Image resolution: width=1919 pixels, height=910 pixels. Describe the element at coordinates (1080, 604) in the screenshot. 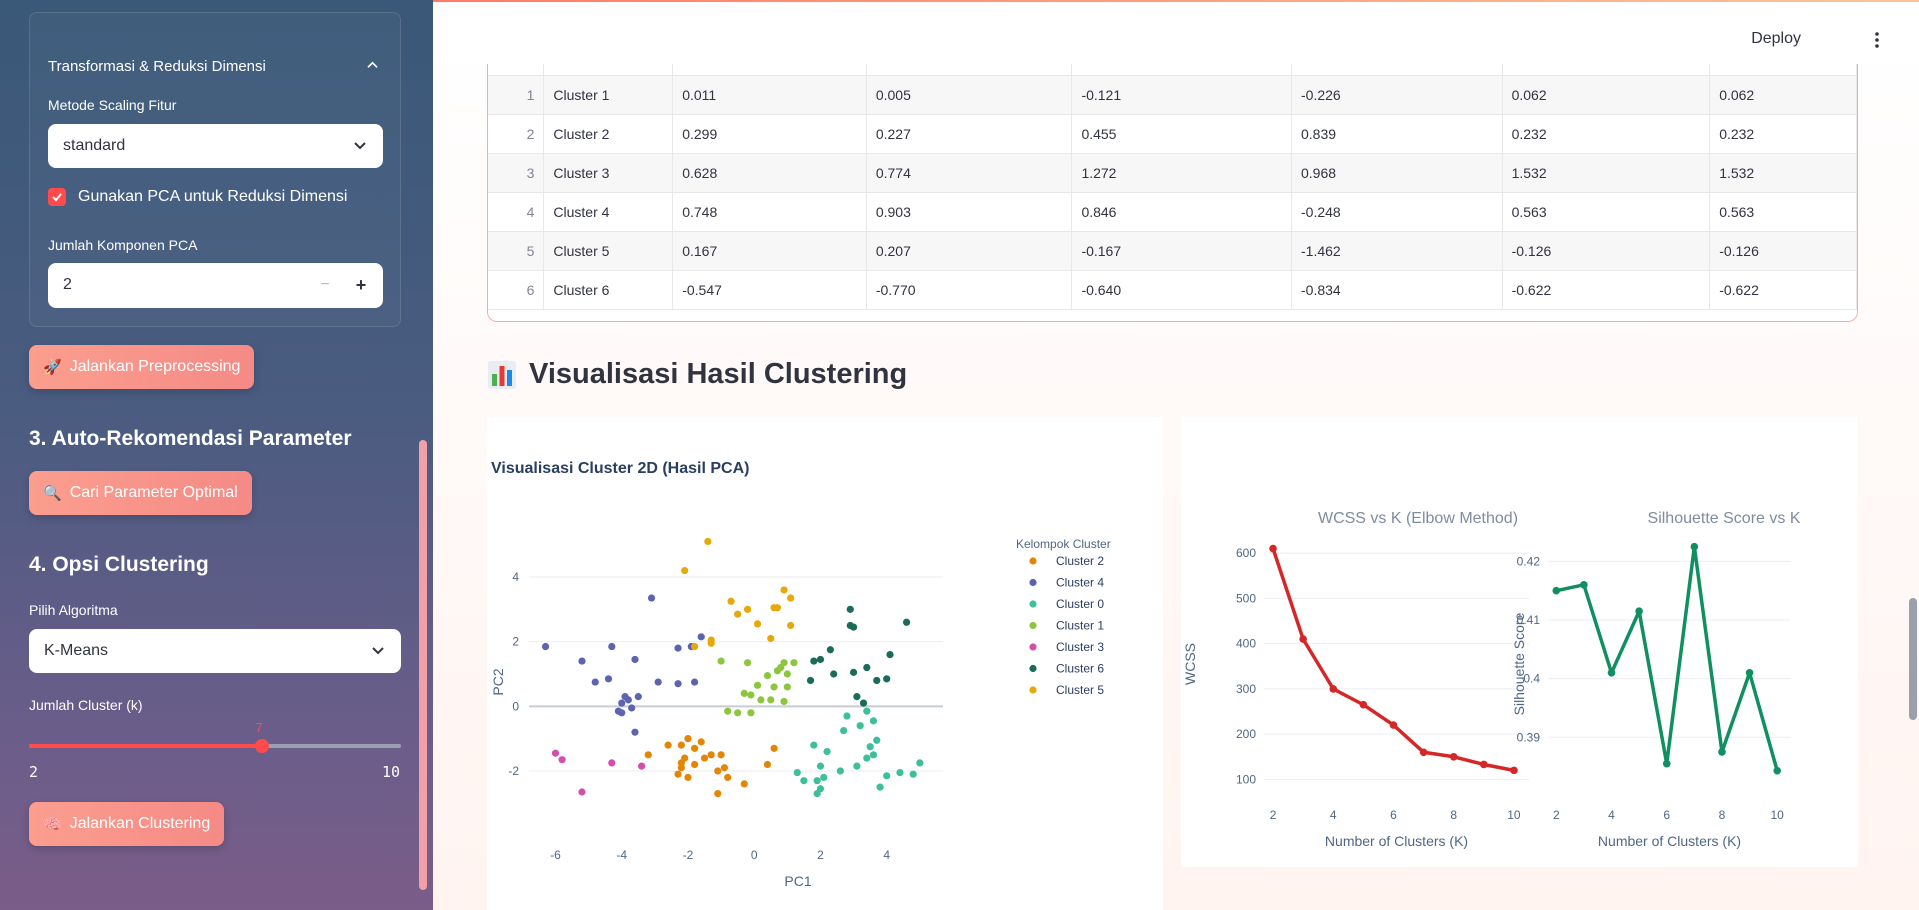

I see `legend-item: Cluster 0` at that location.